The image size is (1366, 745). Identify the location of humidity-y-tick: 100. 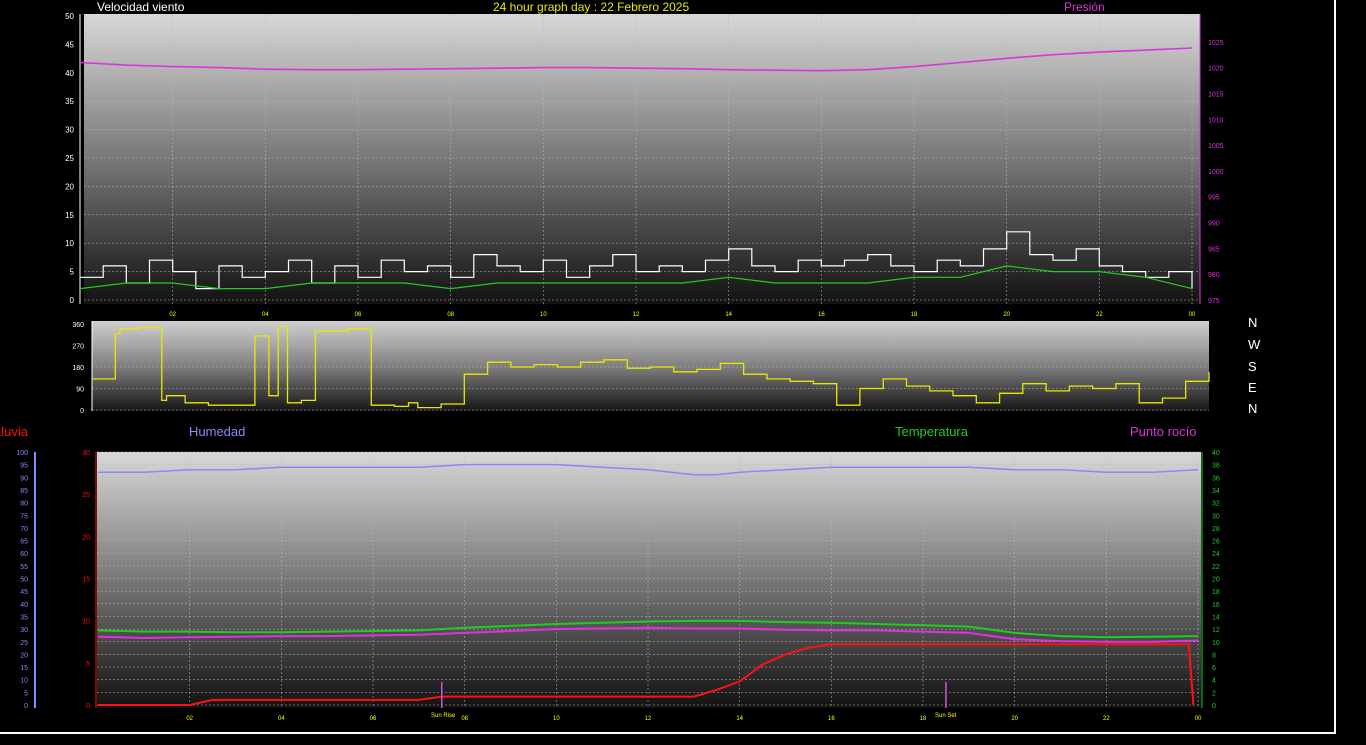
(22, 453).